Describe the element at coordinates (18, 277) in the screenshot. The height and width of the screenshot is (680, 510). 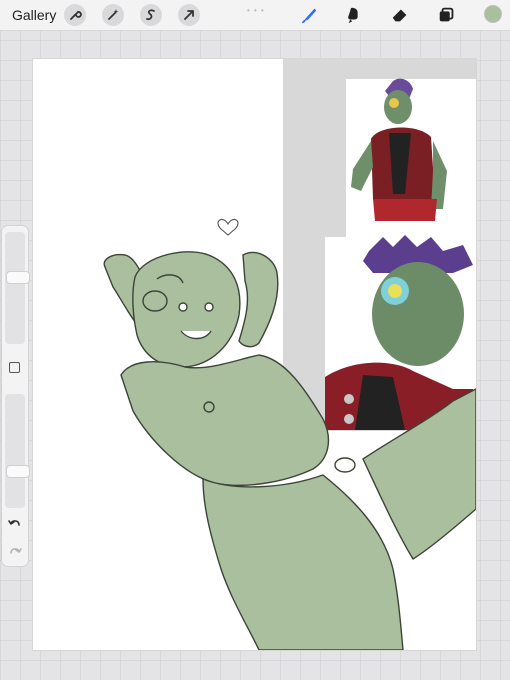
I see `brush-size-thumb` at that location.